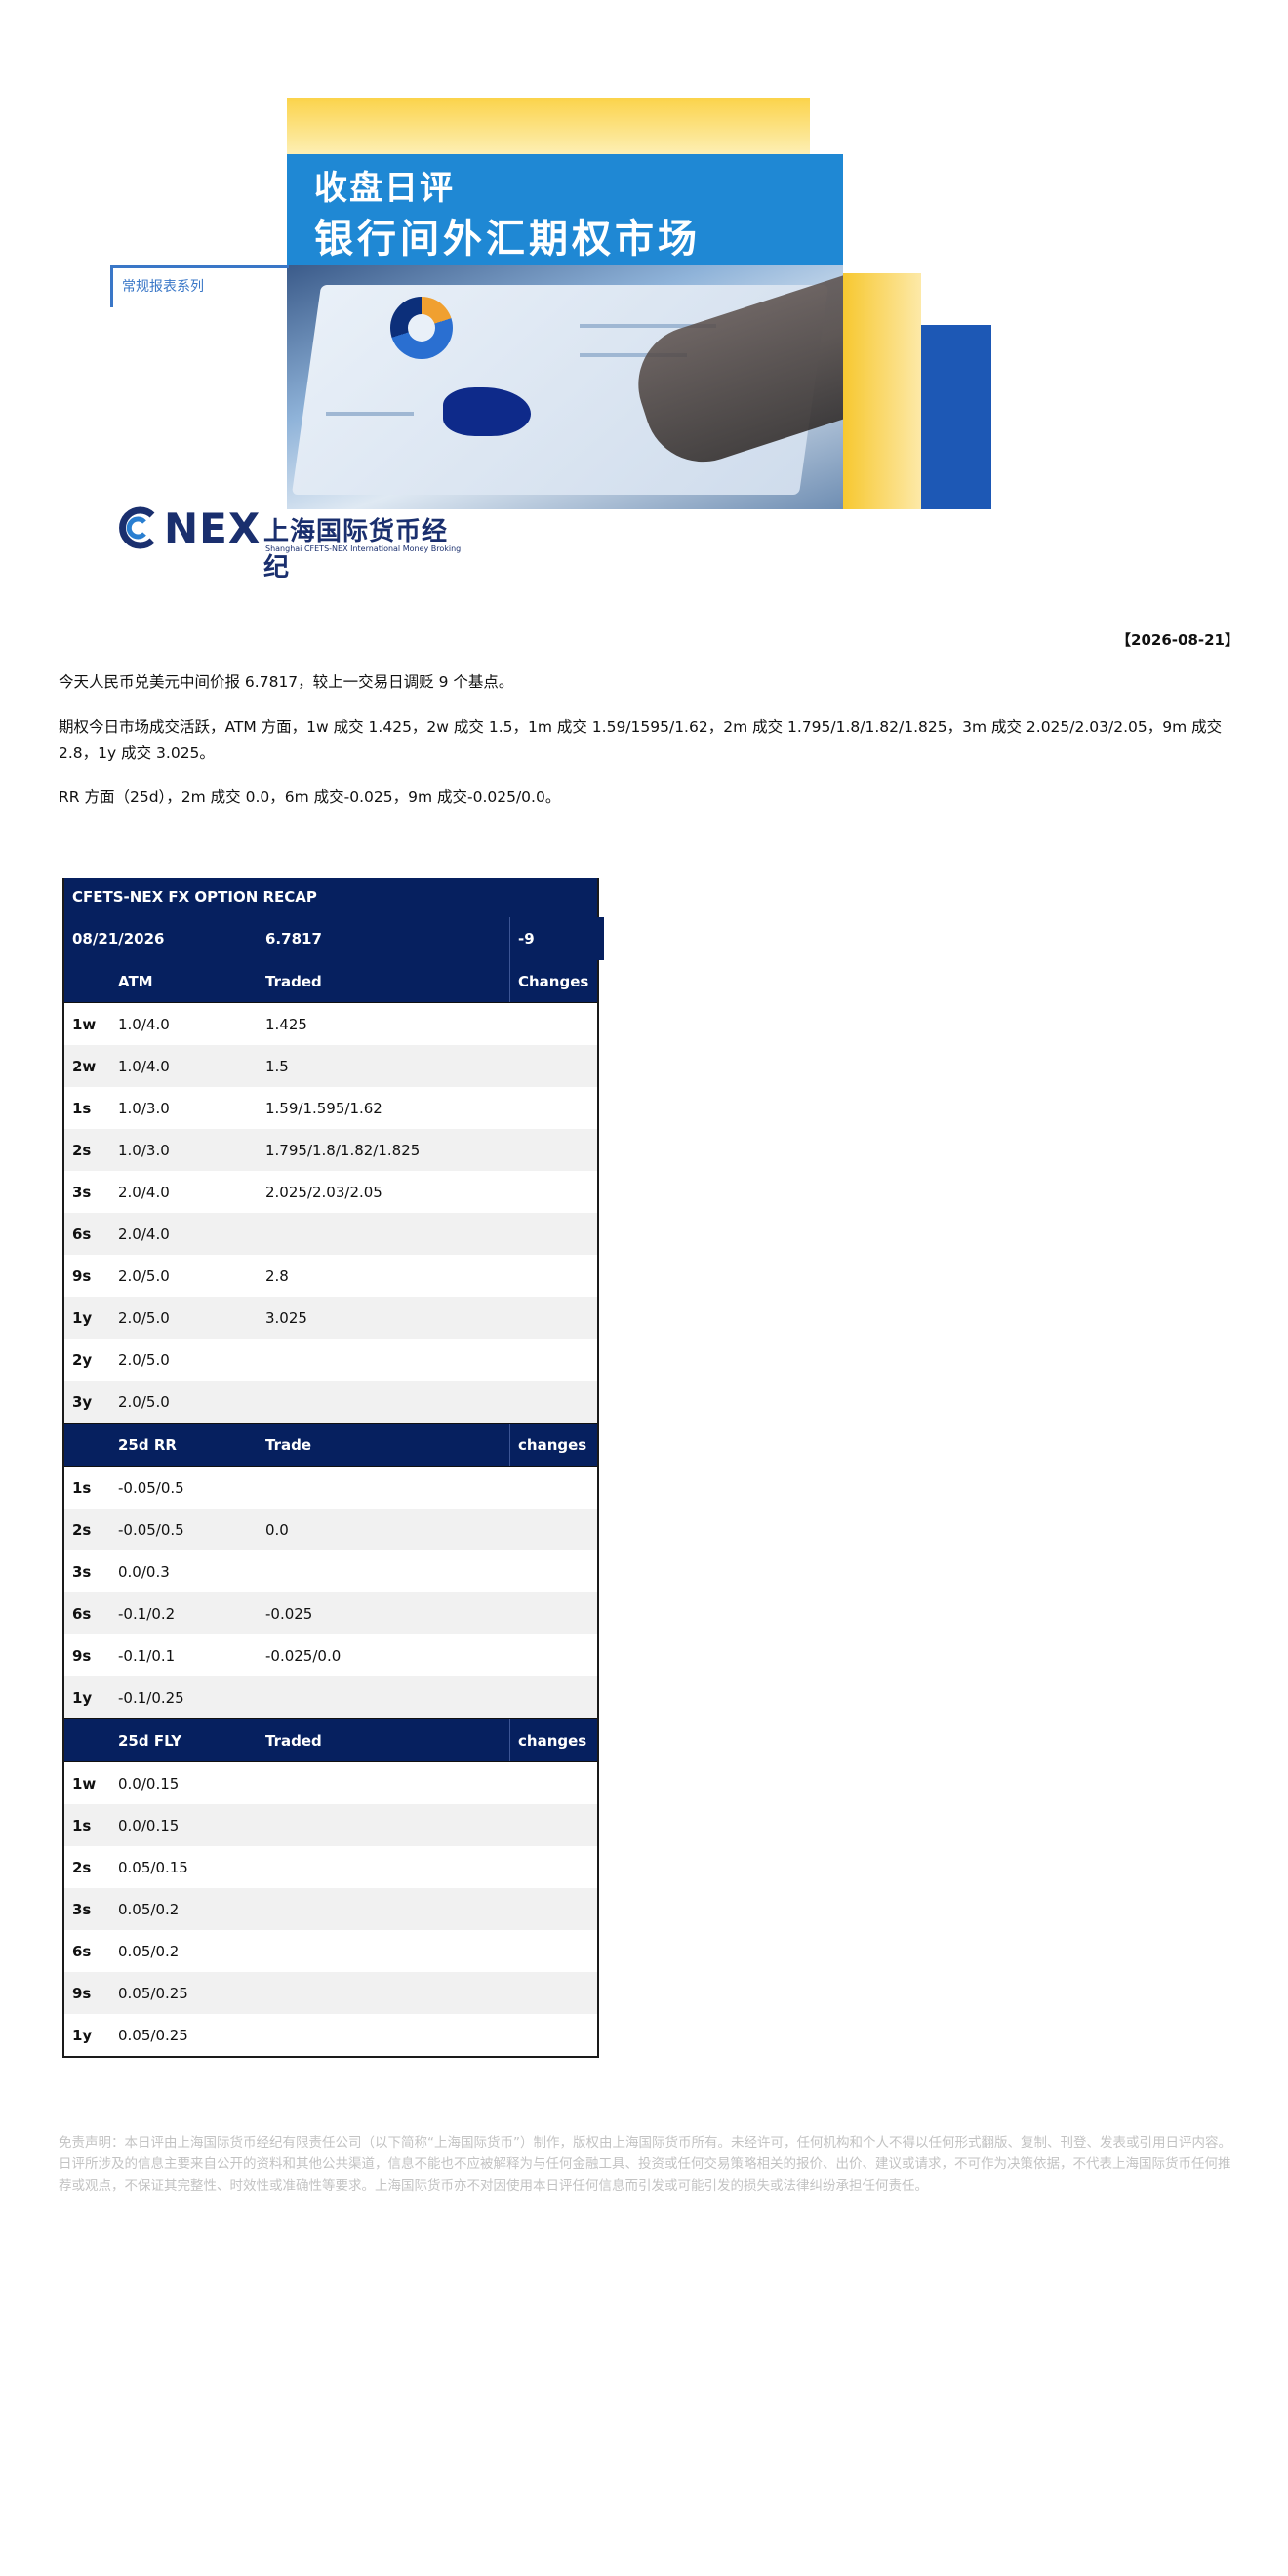 The width and height of the screenshot is (1288, 2576). What do you see at coordinates (508, 239) in the screenshot?
I see `banner-title-line2: 银行间外汇期权市场` at bounding box center [508, 239].